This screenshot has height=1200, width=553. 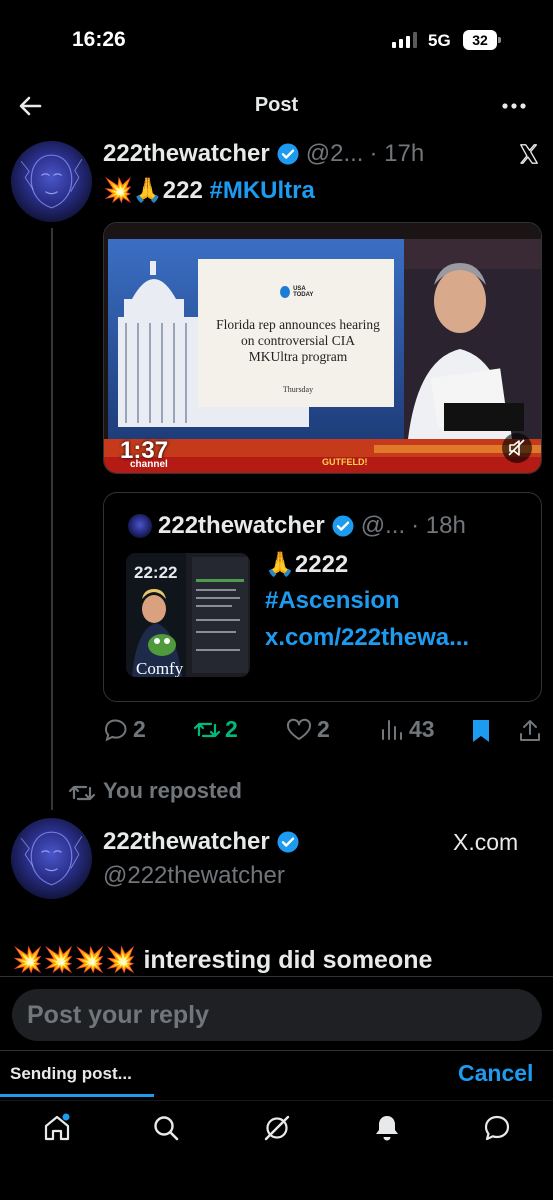 What do you see at coordinates (301, 292) in the screenshot?
I see `usa-today-logo: USA TODAY` at bounding box center [301, 292].